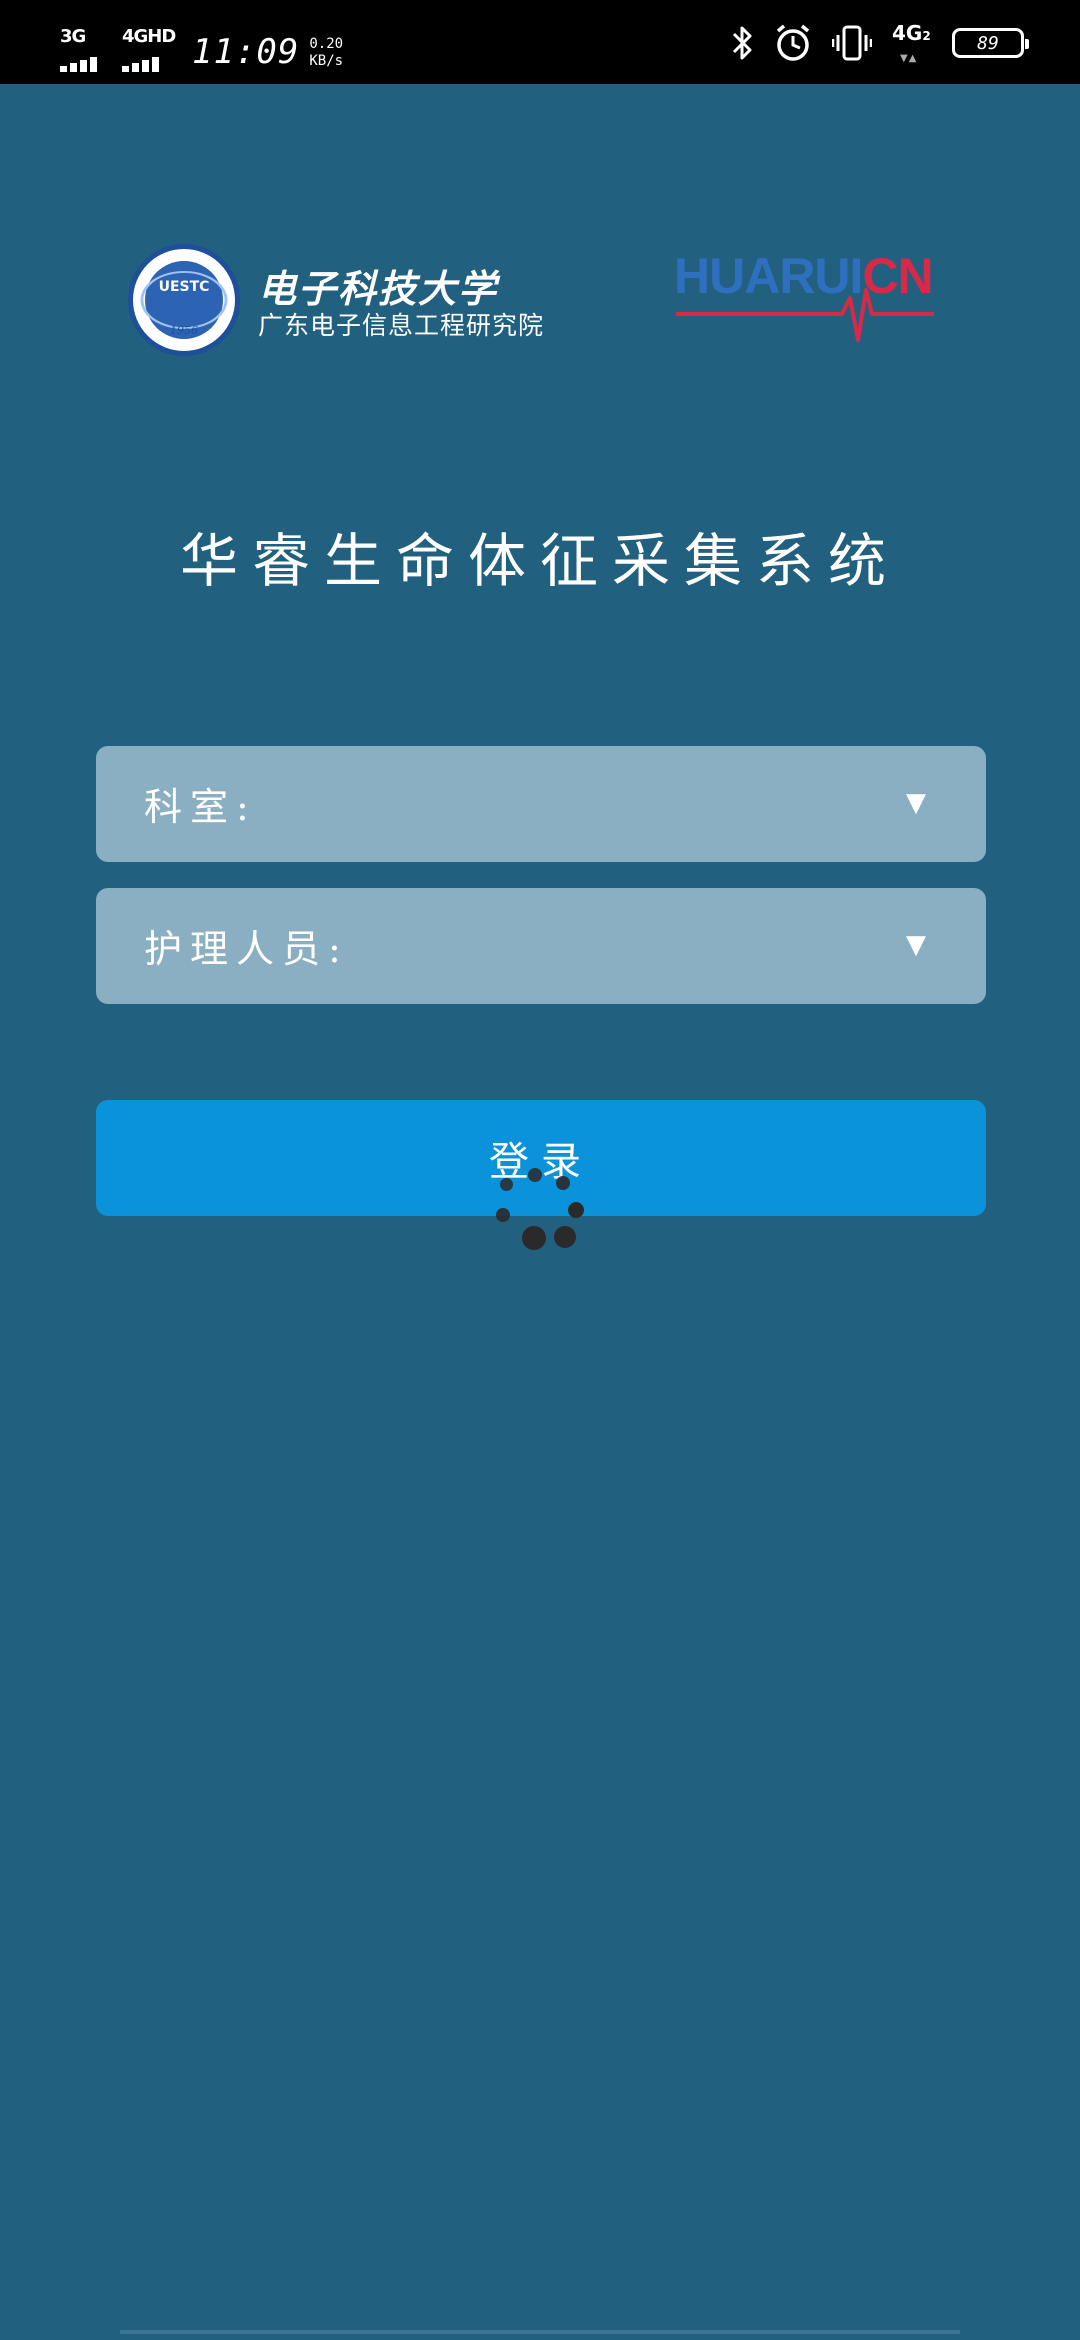 Image resolution: width=1080 pixels, height=2340 pixels. Describe the element at coordinates (401, 325) in the screenshot. I see `institute-name: 广东电子信息工程研究院` at that location.